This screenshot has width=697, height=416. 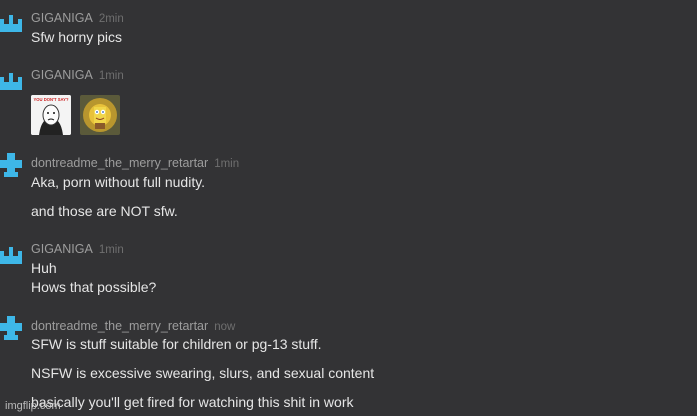 I want to click on message-text: Aka, porn without full nudity., so click(x=118, y=182).